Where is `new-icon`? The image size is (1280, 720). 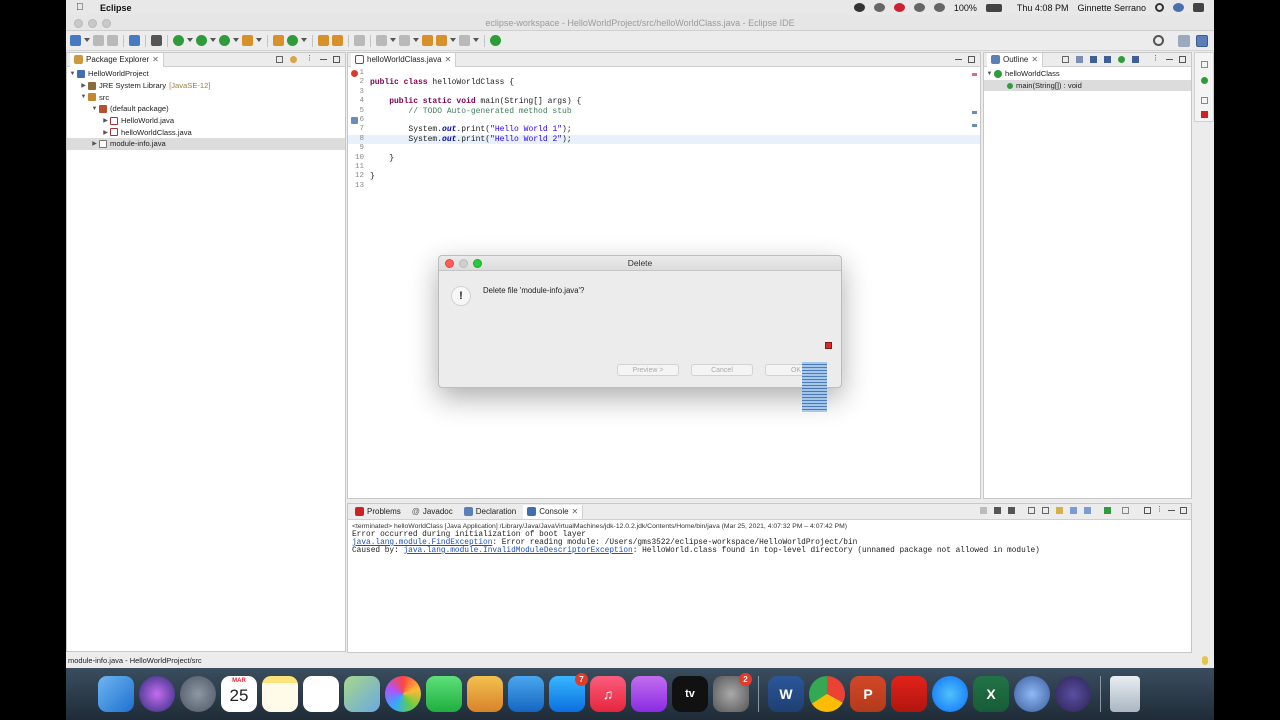
new-icon is located at coordinates (75, 40).